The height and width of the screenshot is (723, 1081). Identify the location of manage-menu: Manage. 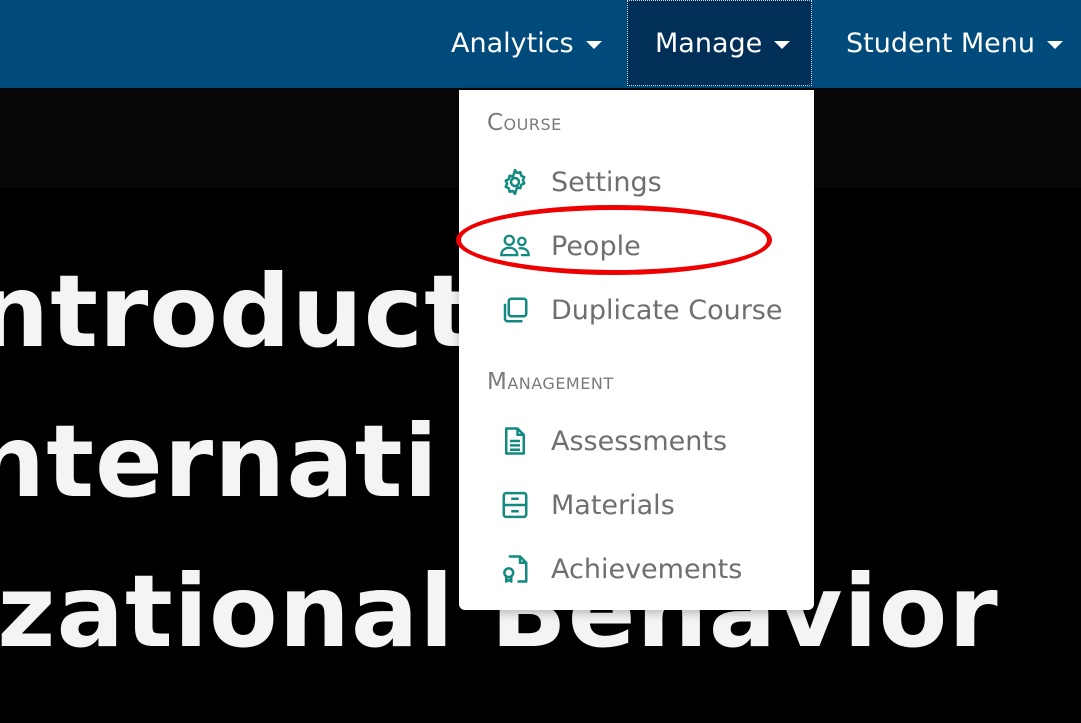
(719, 43).